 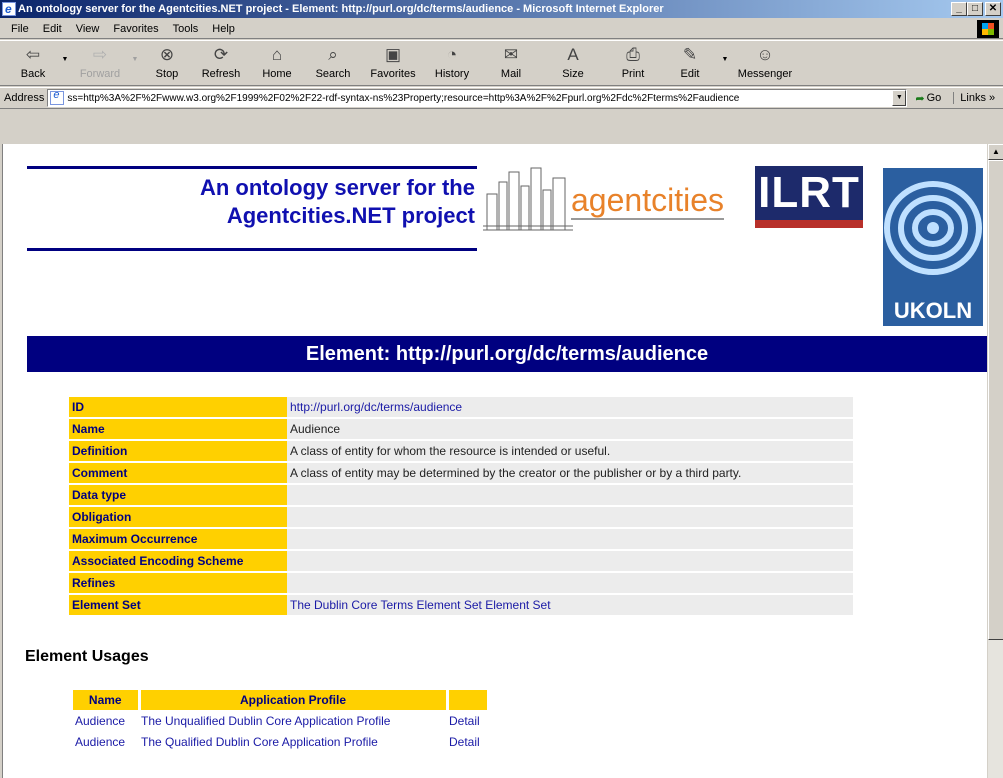 I want to click on property-key: Obligation, so click(x=178, y=517).